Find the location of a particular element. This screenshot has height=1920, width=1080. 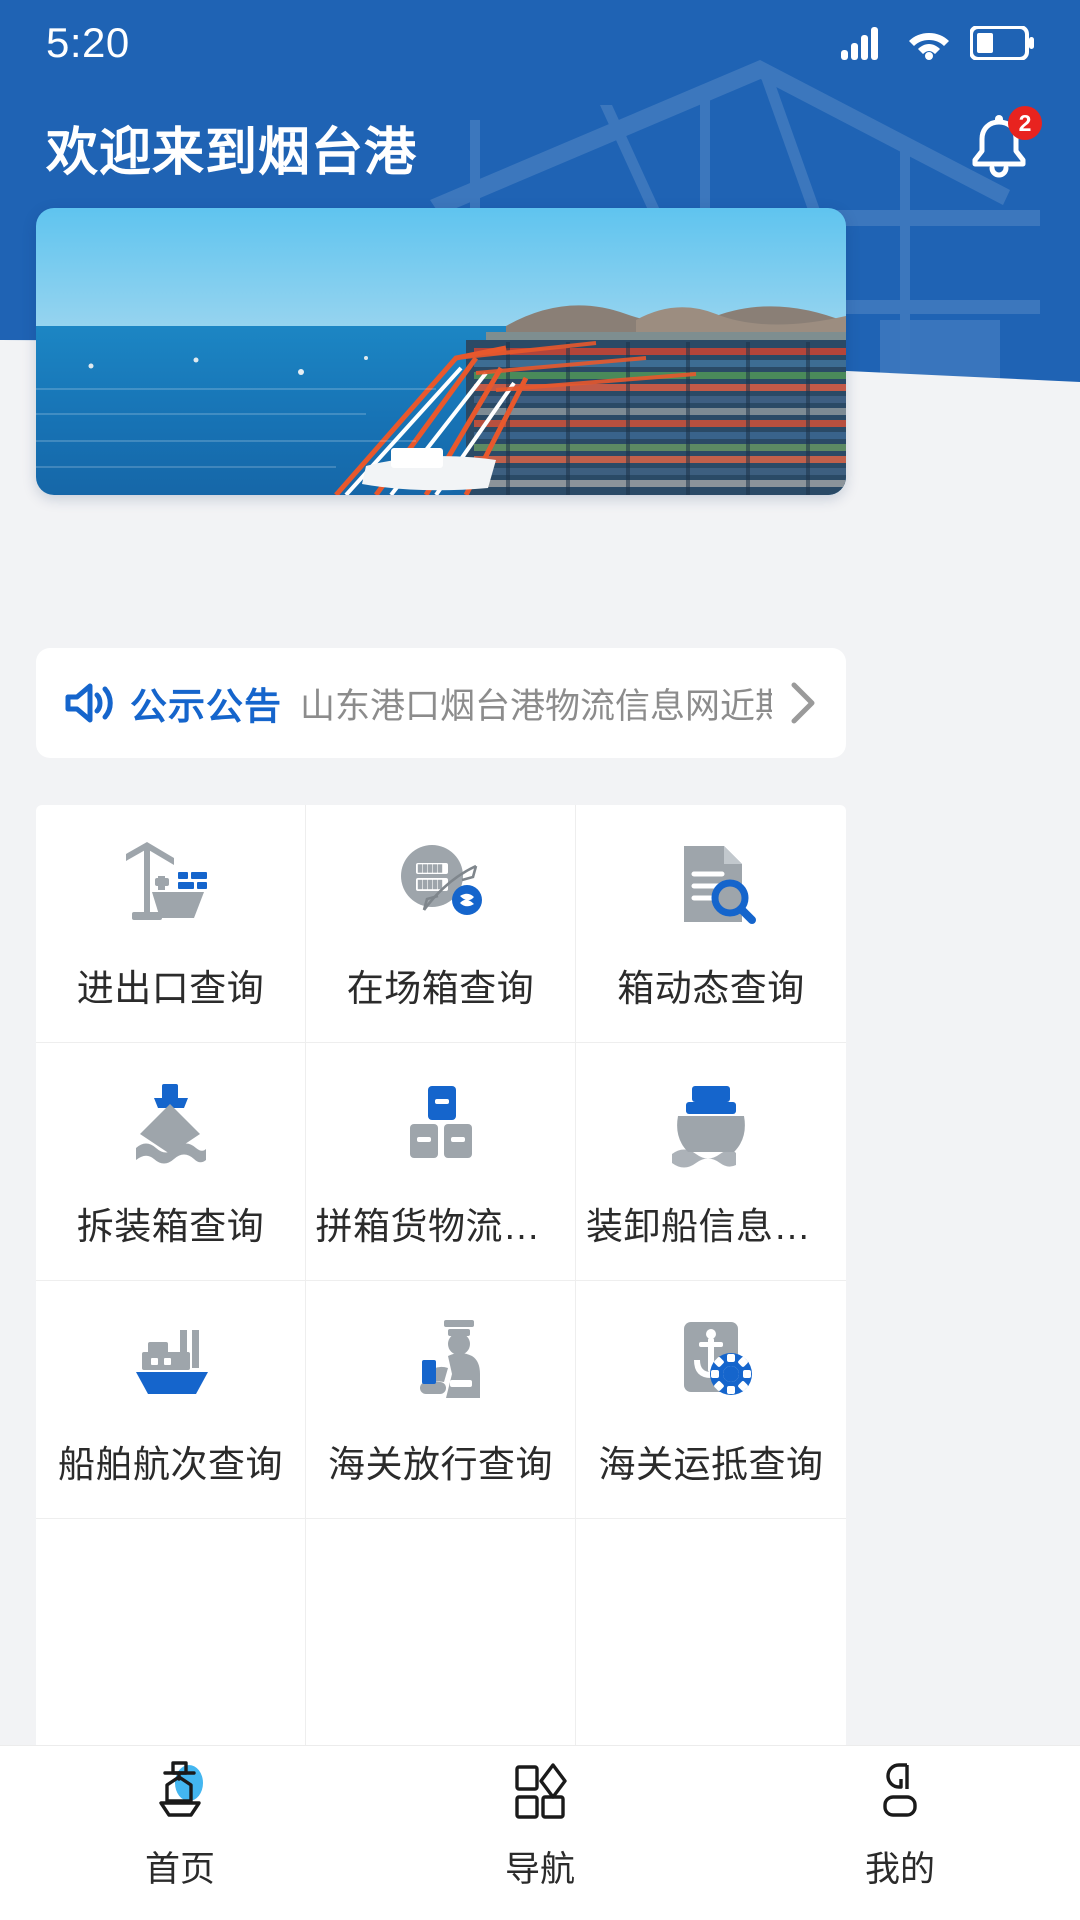

status-icons is located at coordinates (937, 43).